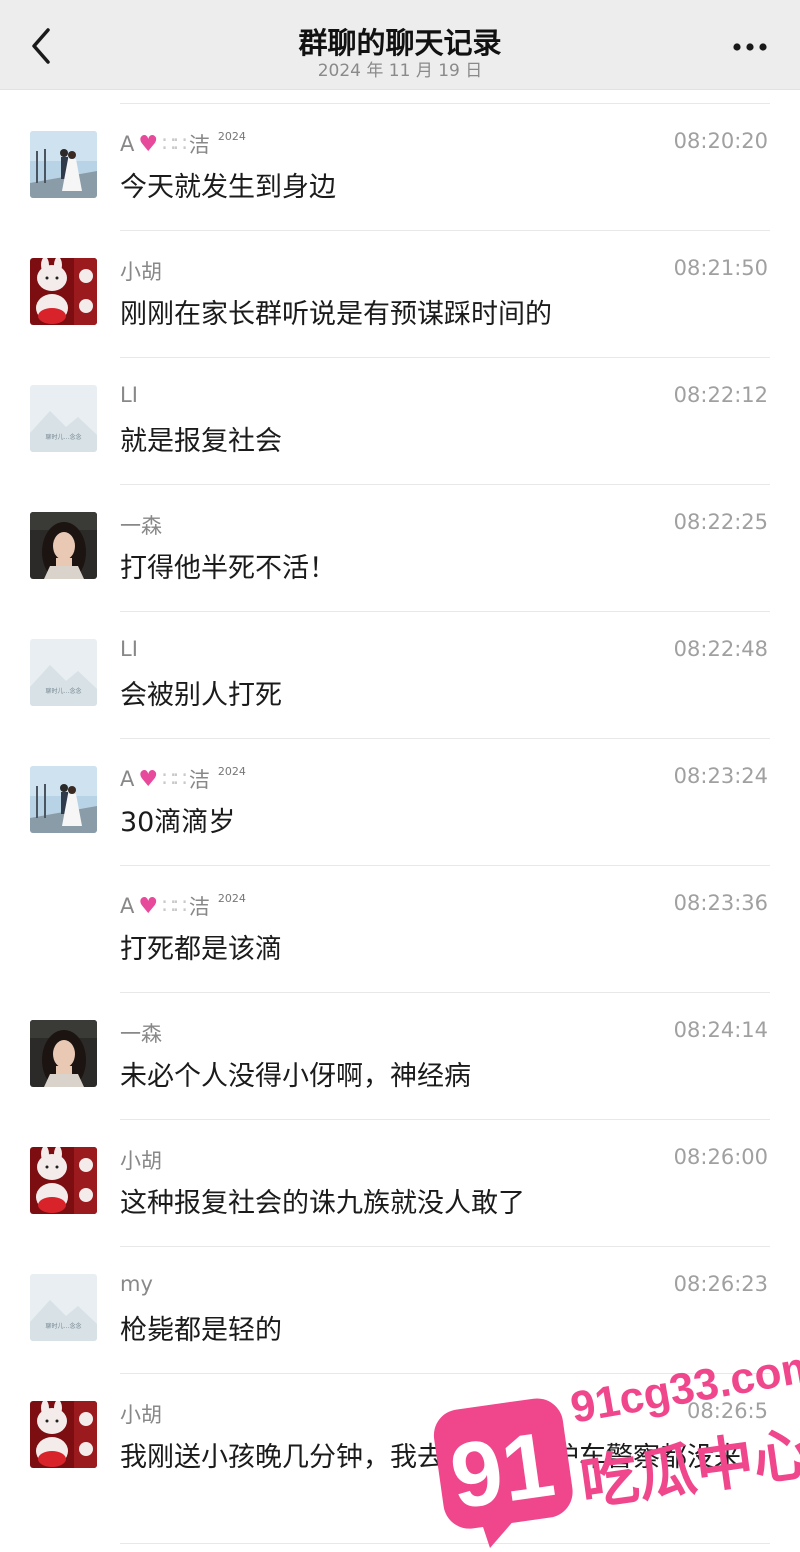 This screenshot has width=800, height=1552. I want to click on more-button, so click(750, 45).